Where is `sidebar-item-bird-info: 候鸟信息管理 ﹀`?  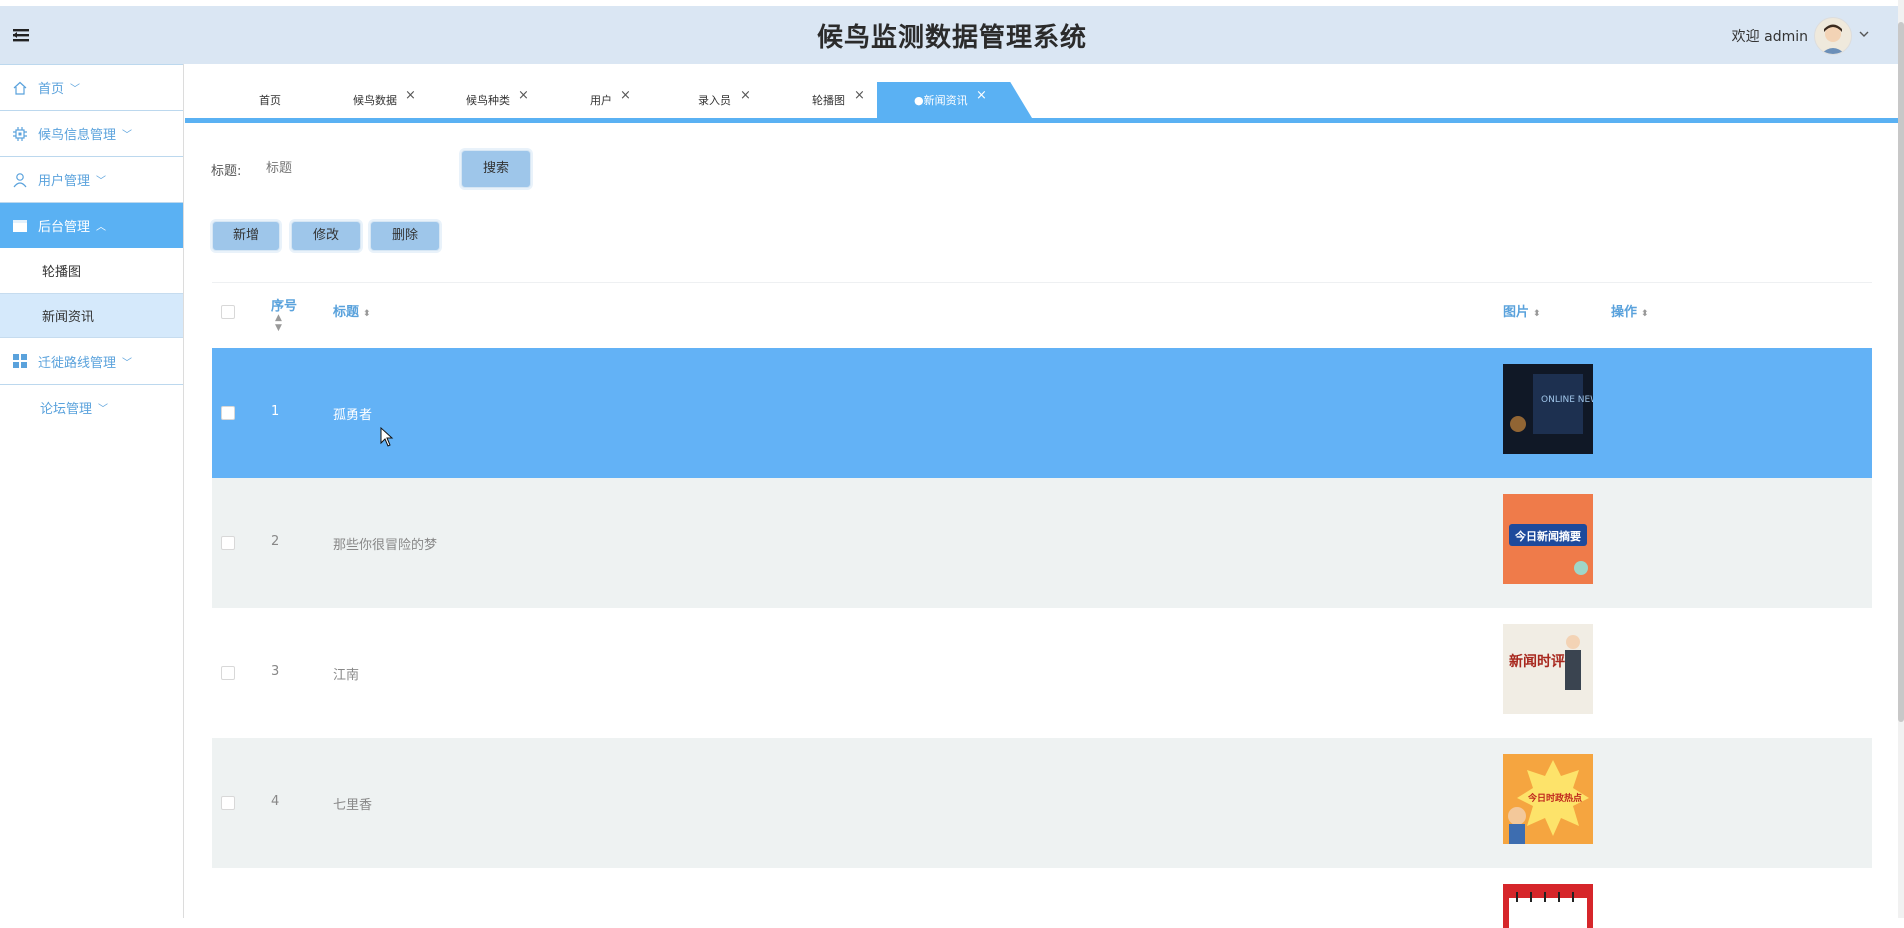
sidebar-item-bird-info: 候鸟信息管理 ﹀ is located at coordinates (91, 133).